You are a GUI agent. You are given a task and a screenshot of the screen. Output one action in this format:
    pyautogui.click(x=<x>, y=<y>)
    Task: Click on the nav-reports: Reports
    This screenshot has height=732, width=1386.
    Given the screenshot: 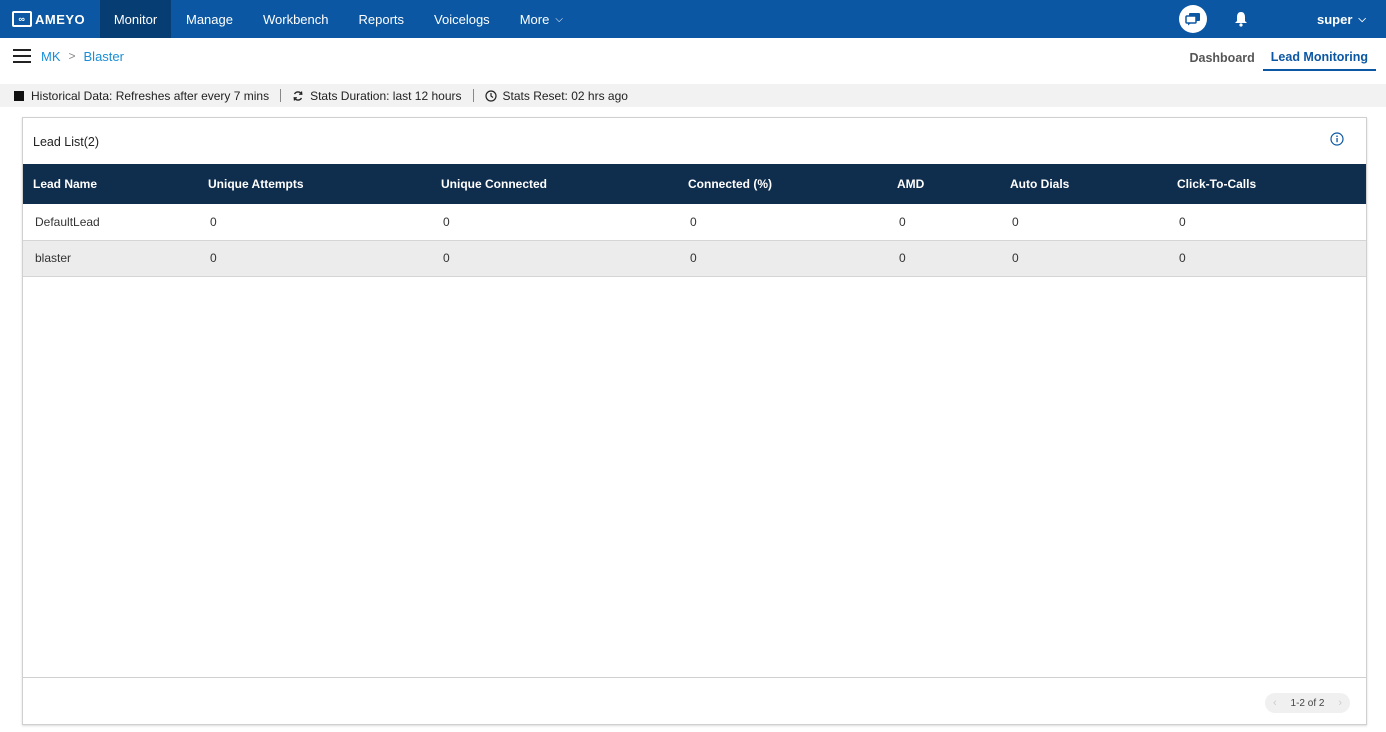 What is the action you would take?
    pyautogui.click(x=382, y=19)
    